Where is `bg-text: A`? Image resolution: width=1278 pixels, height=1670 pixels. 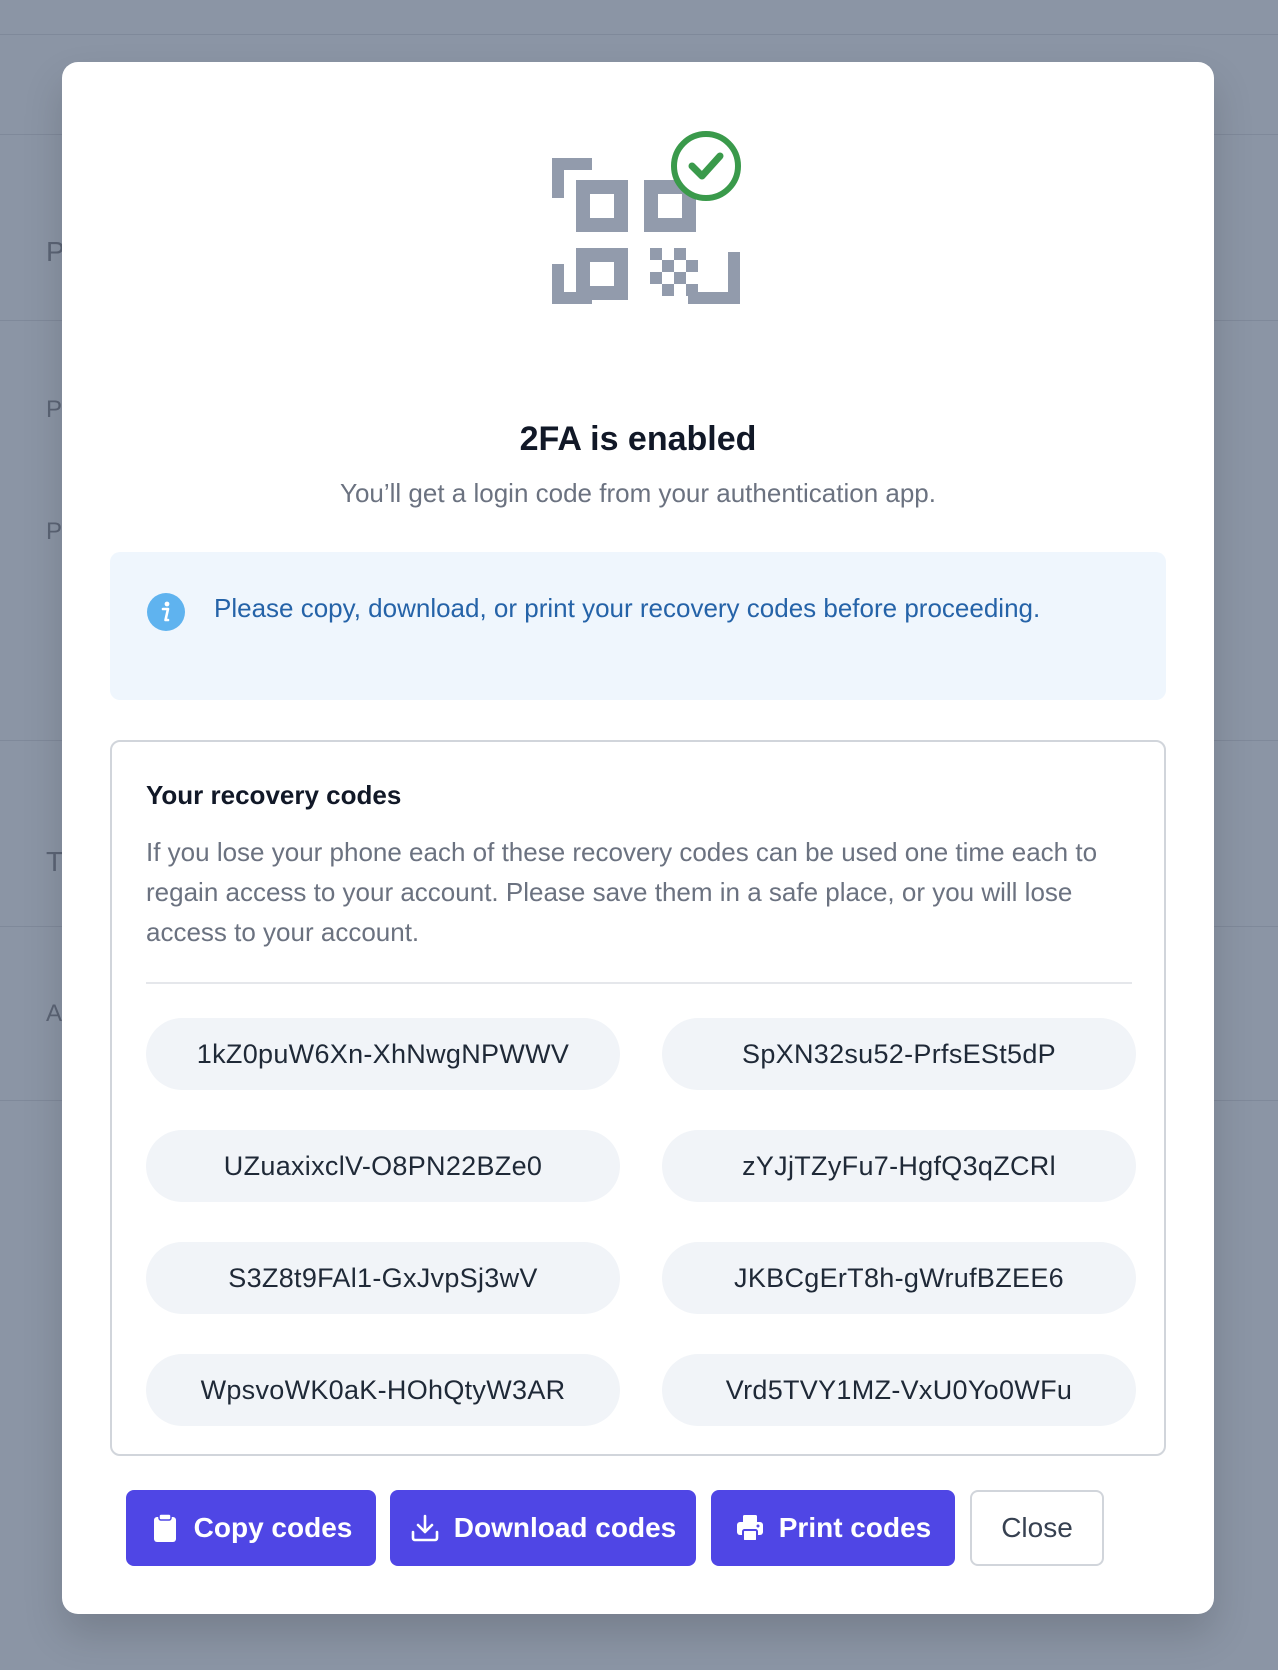
bg-text: A is located at coordinates (54, 1013).